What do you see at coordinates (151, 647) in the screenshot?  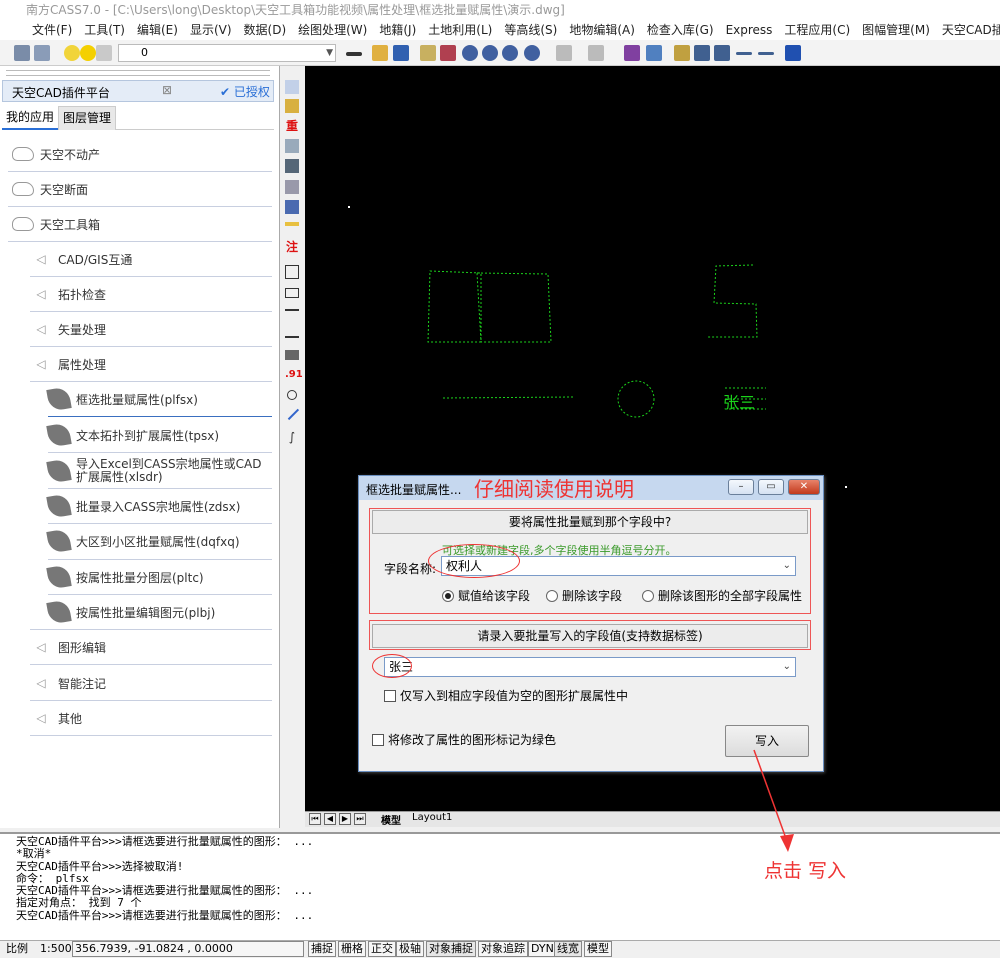 I see `list-item-graphic-edit: ◁ 图形编辑` at bounding box center [151, 647].